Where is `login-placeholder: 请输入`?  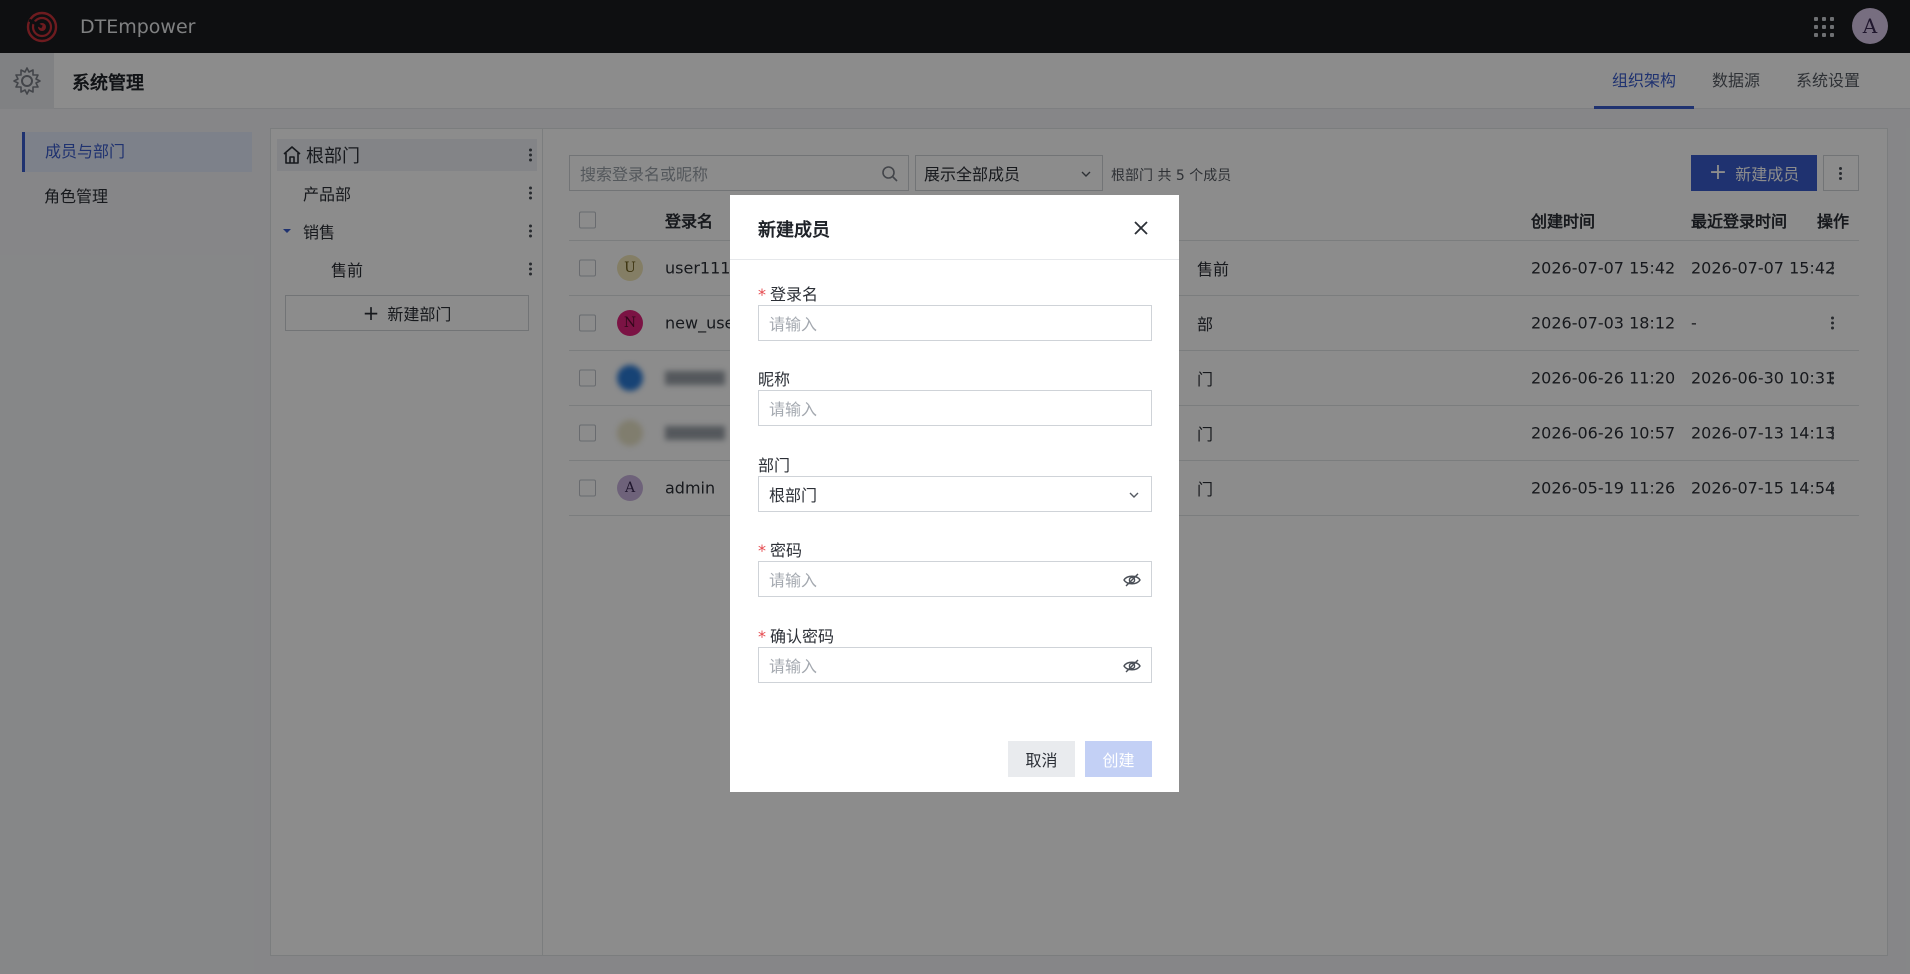 login-placeholder: 请输入 is located at coordinates (793, 324).